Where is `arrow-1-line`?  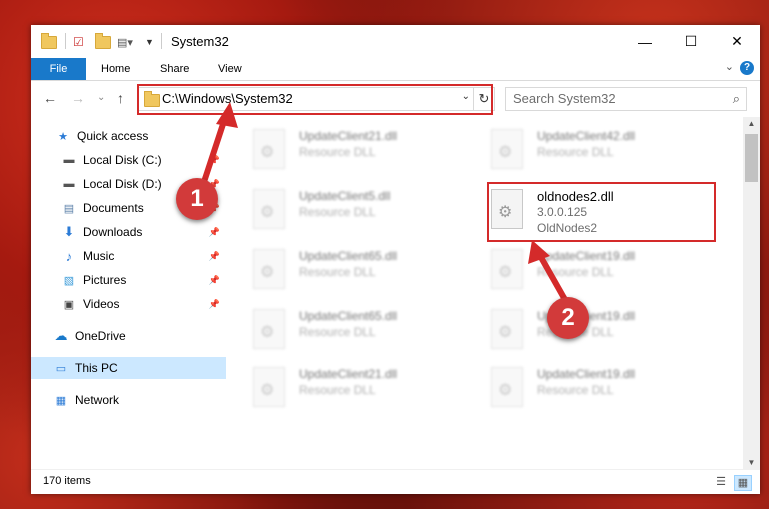 arrow-1-line is located at coordinates (214, 151).